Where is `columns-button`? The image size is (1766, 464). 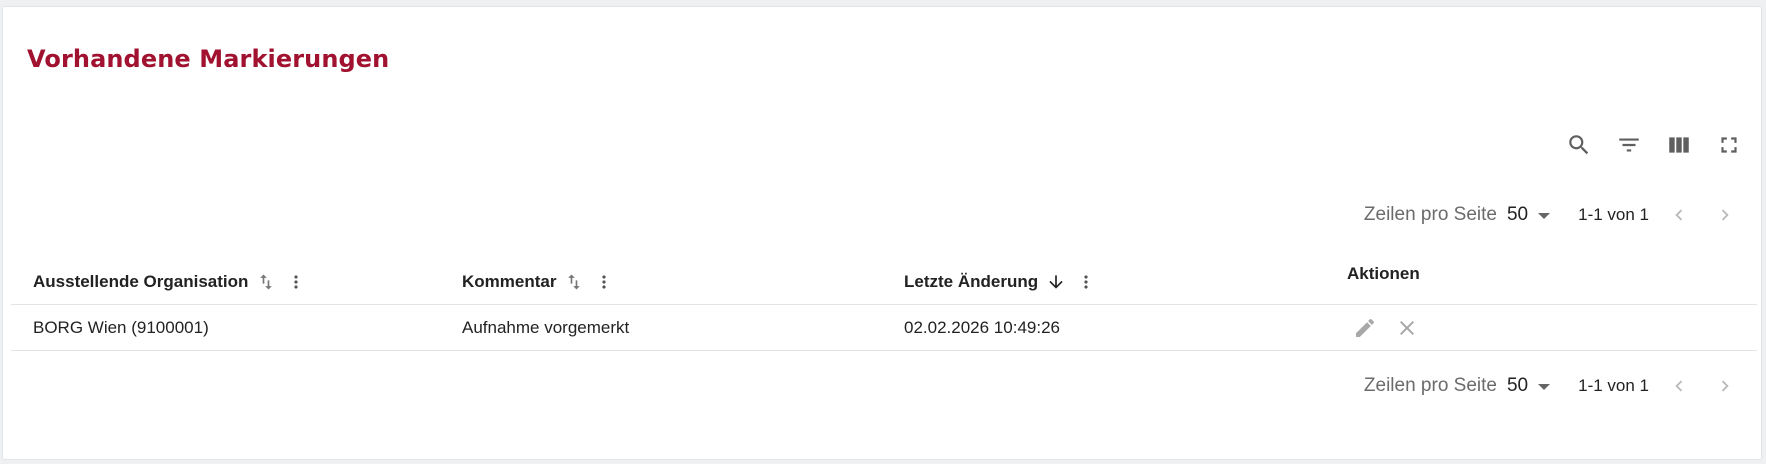
columns-button is located at coordinates (1679, 145).